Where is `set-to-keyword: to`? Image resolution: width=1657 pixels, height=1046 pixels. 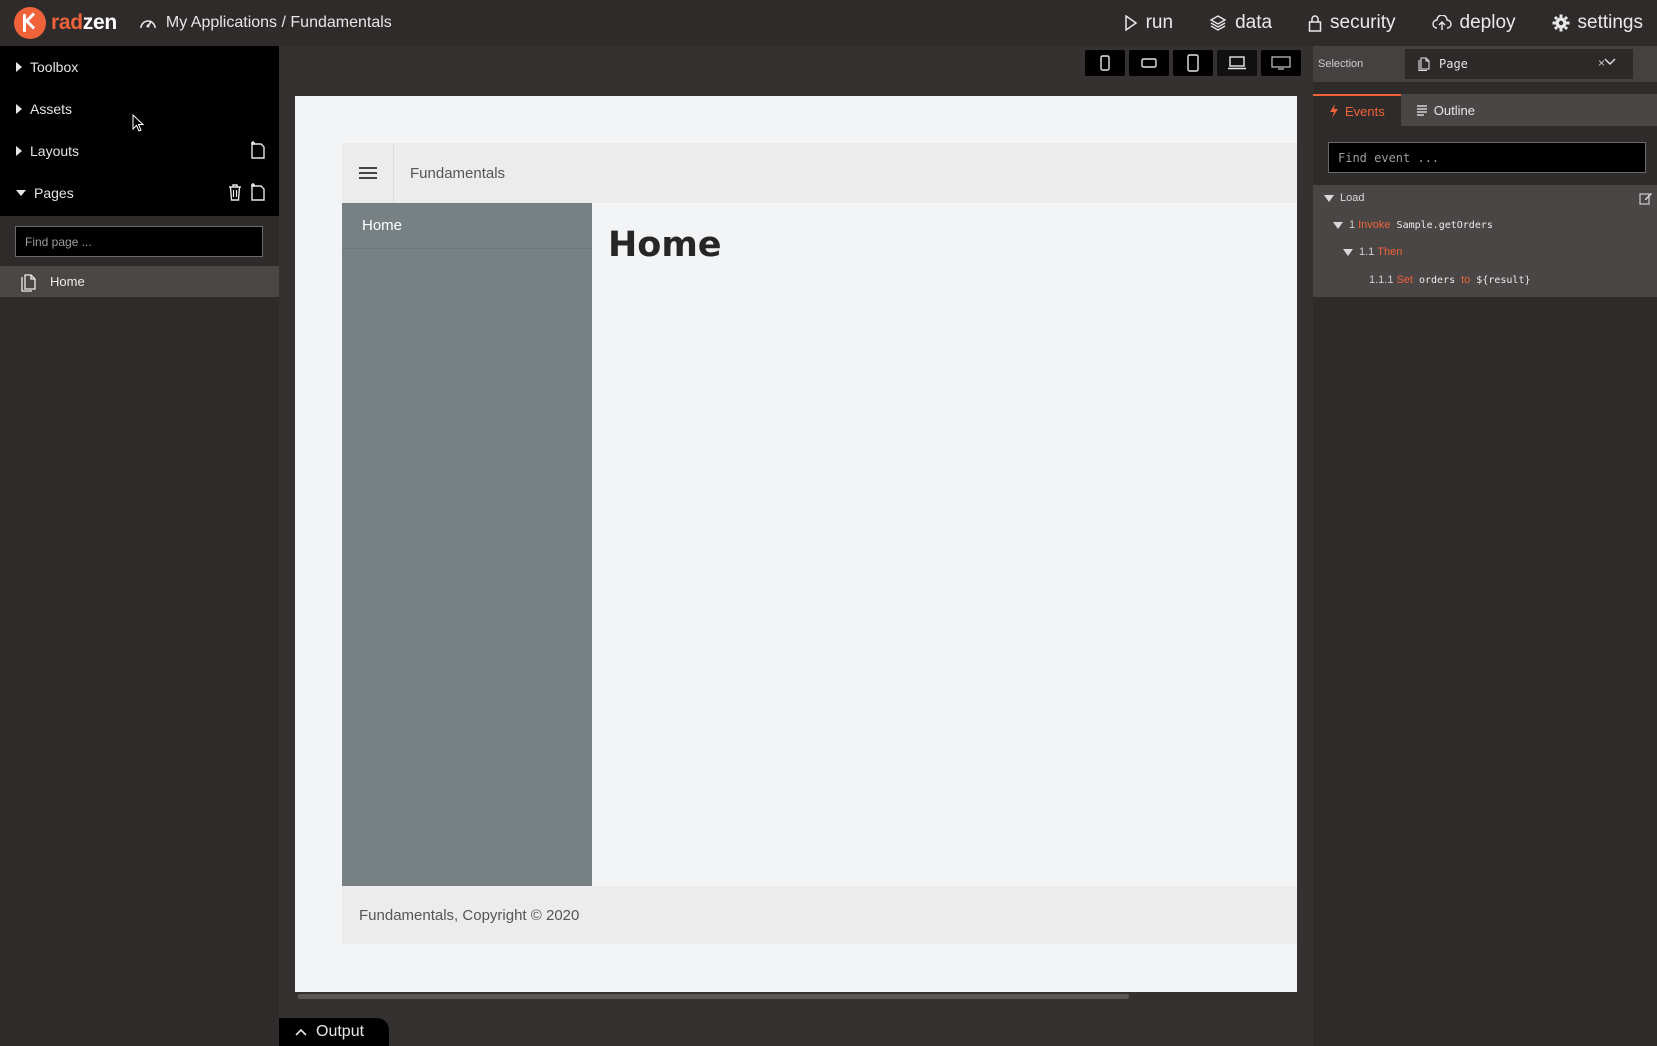
set-to-keyword: to is located at coordinates (1466, 280).